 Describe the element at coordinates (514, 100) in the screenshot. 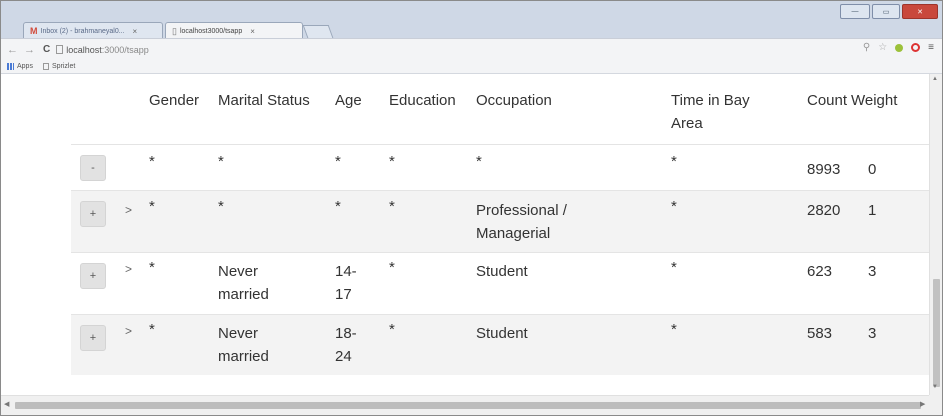

I see `header-occupation: Occupation` at that location.